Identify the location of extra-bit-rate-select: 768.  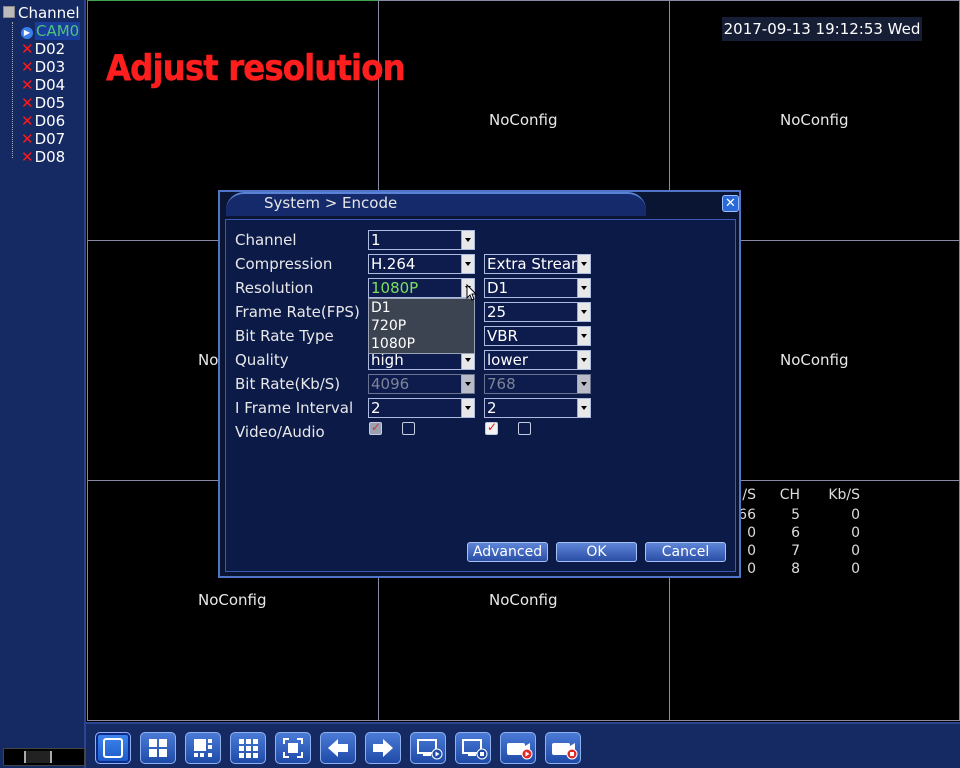
(537, 384).